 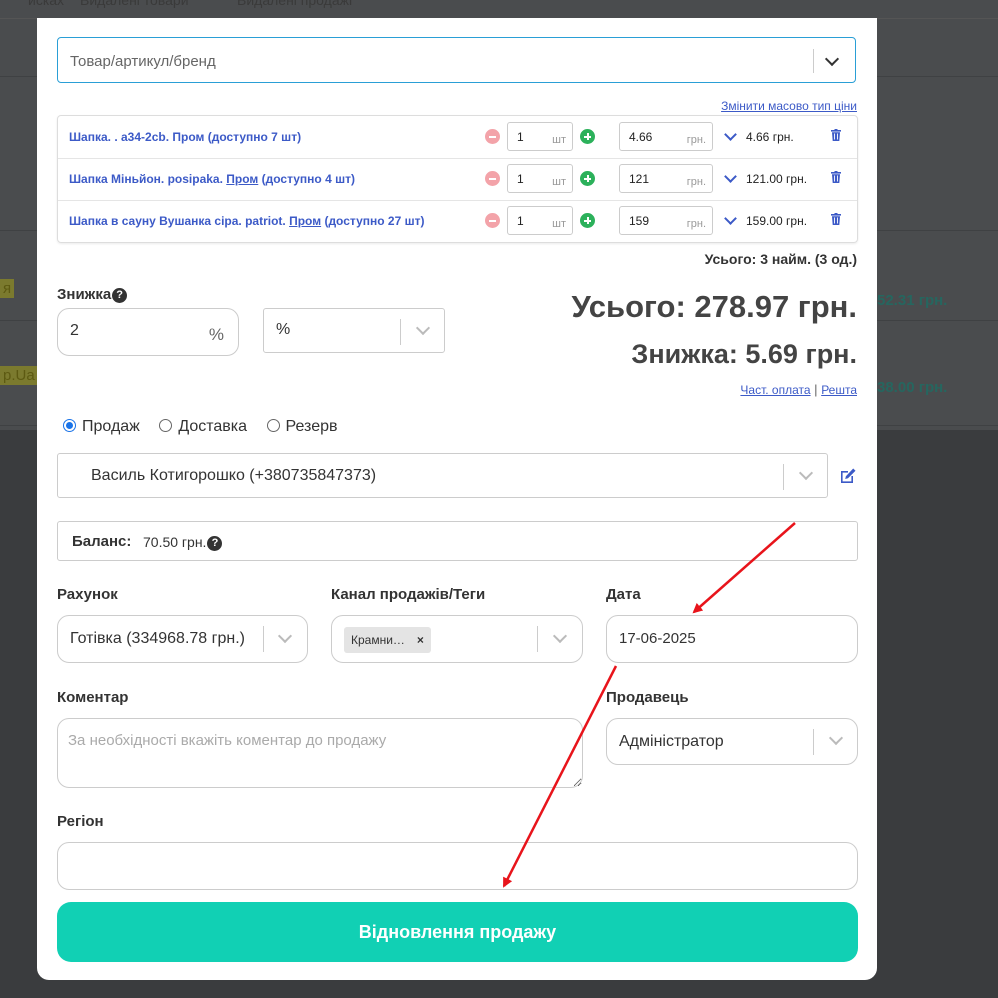 What do you see at coordinates (408, 594) in the screenshot?
I see `channel-label: Канал продажів/Теги` at bounding box center [408, 594].